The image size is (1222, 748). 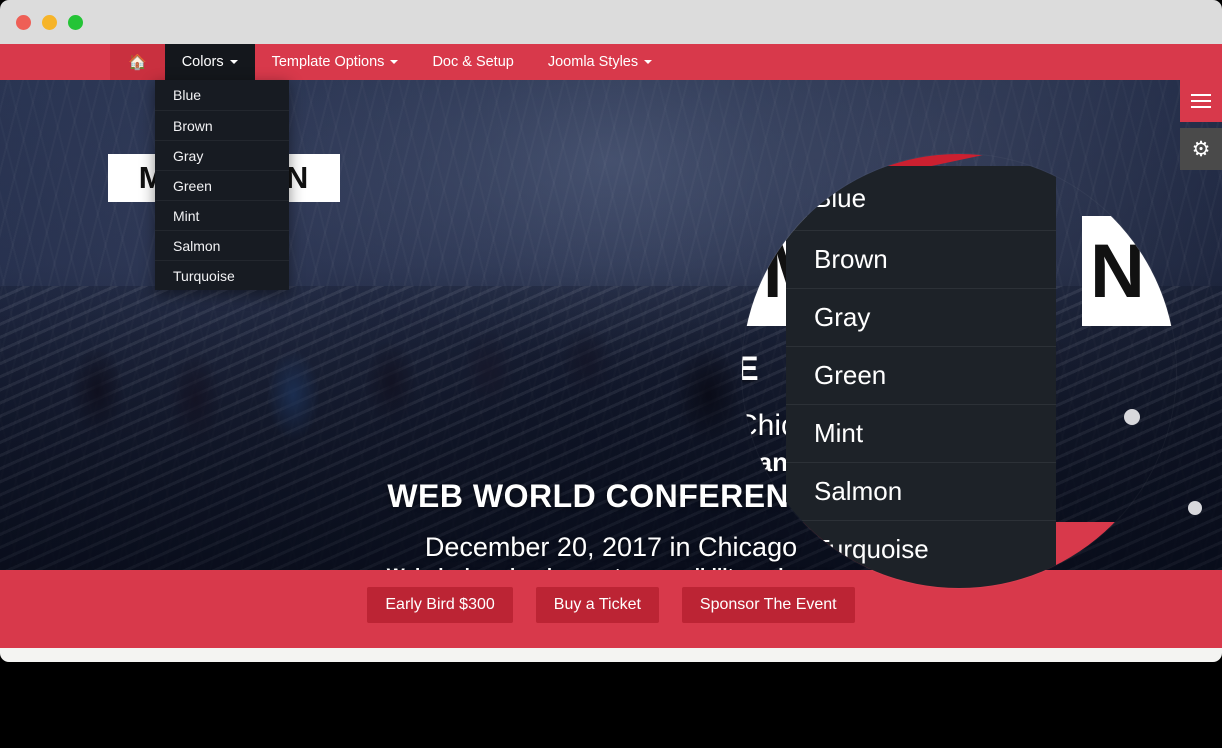 What do you see at coordinates (921, 259) in the screenshot?
I see `magnified-menu-item-brown: Brown` at bounding box center [921, 259].